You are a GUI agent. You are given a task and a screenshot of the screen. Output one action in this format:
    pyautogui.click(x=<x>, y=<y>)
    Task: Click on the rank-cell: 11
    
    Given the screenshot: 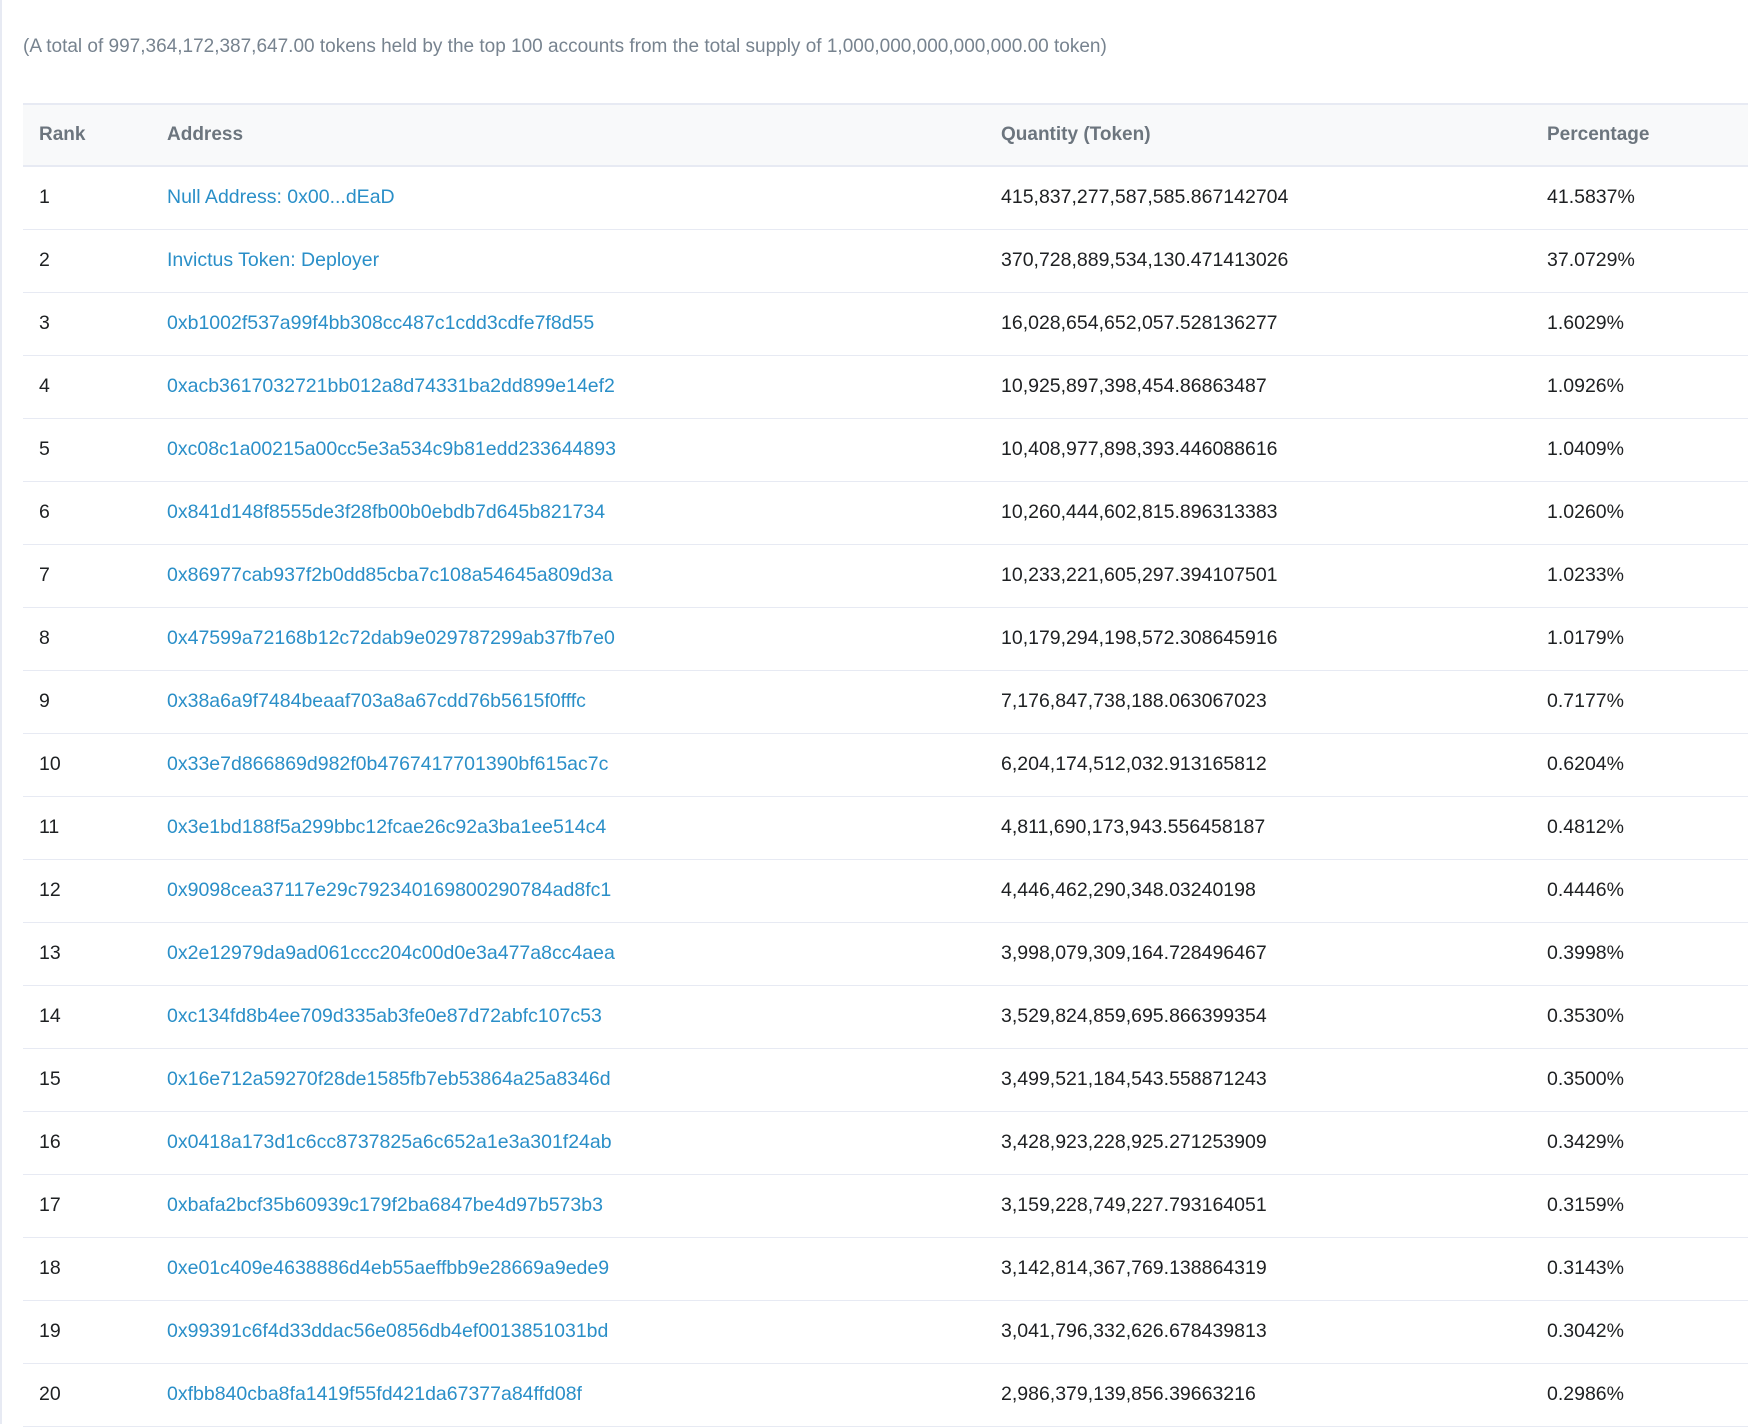 What is the action you would take?
    pyautogui.click(x=95, y=828)
    